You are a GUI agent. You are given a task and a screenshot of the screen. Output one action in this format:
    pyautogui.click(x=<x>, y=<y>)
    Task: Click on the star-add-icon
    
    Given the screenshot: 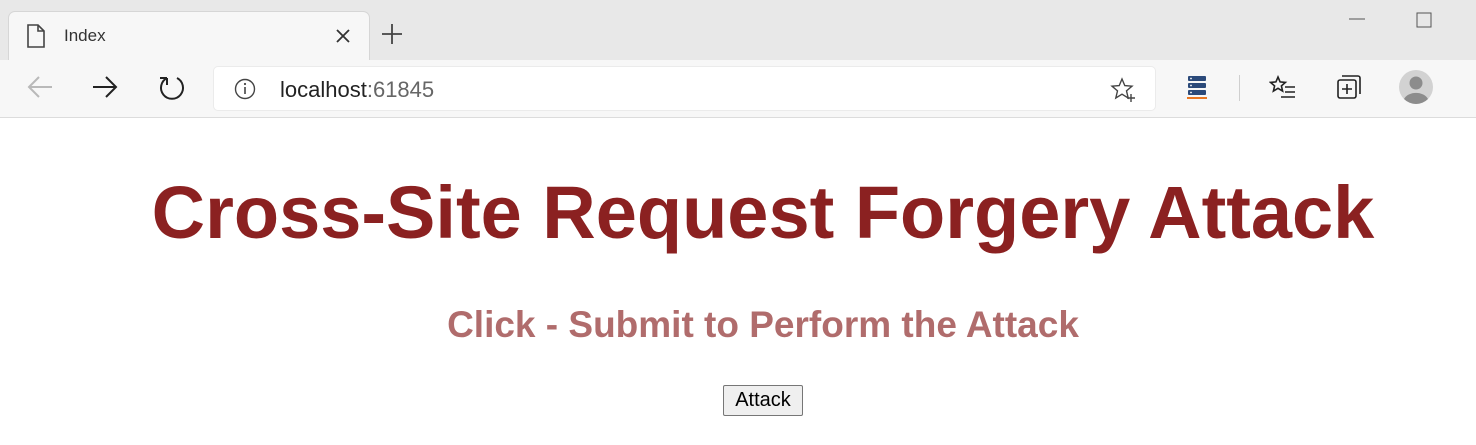 What is the action you would take?
    pyautogui.click(x=1123, y=90)
    